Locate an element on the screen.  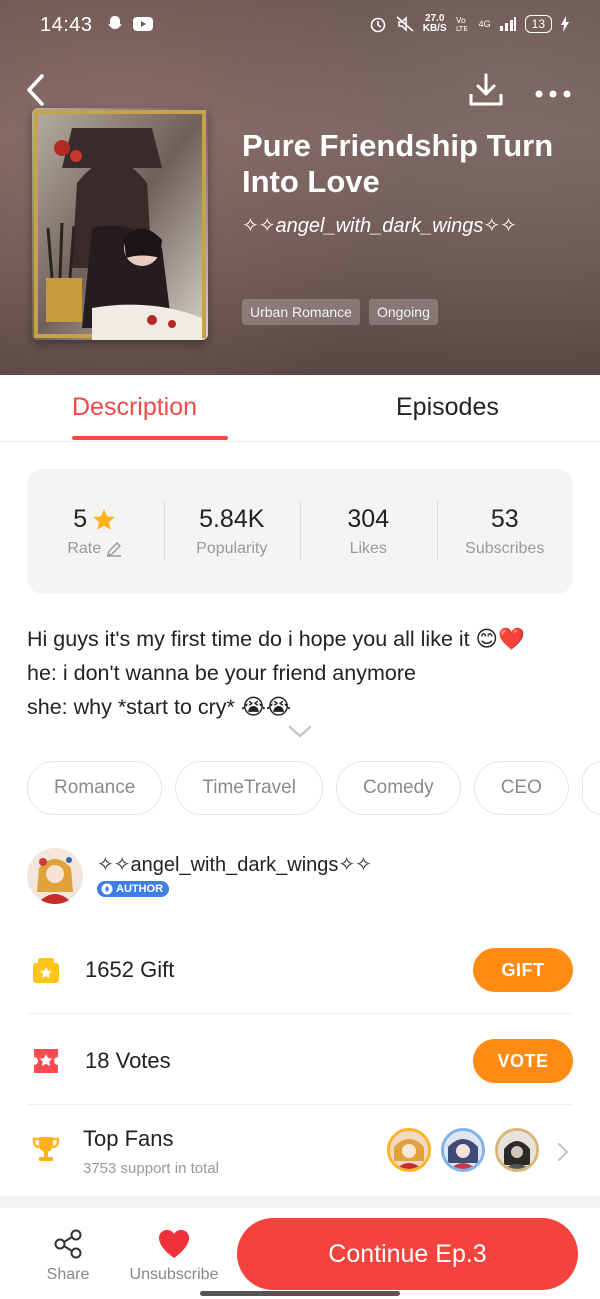
snapchat-icon is located at coordinates (115, 22).